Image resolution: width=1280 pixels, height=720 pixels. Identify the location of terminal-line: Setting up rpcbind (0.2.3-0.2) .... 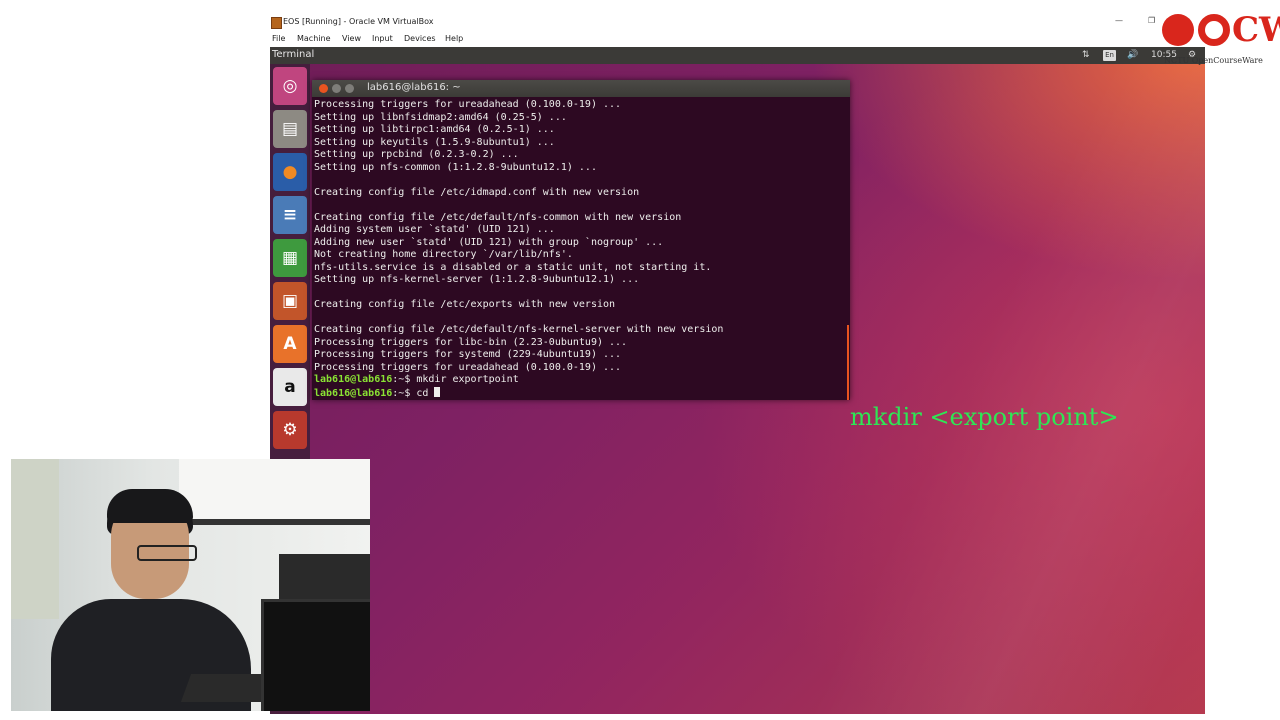
(416, 154).